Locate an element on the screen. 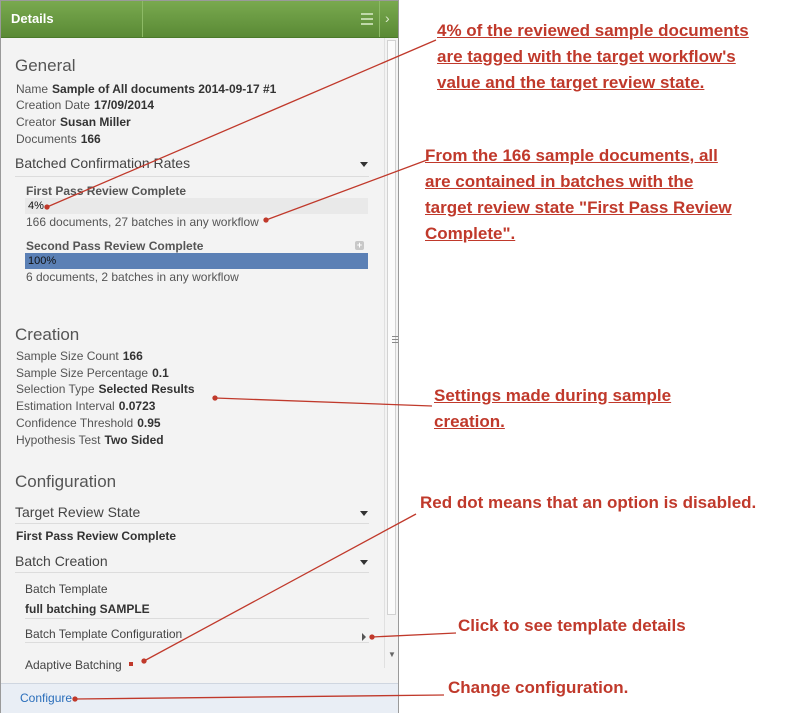 The width and height of the screenshot is (805, 715). annotation-template-details: Click to see template details is located at coordinates (572, 625).